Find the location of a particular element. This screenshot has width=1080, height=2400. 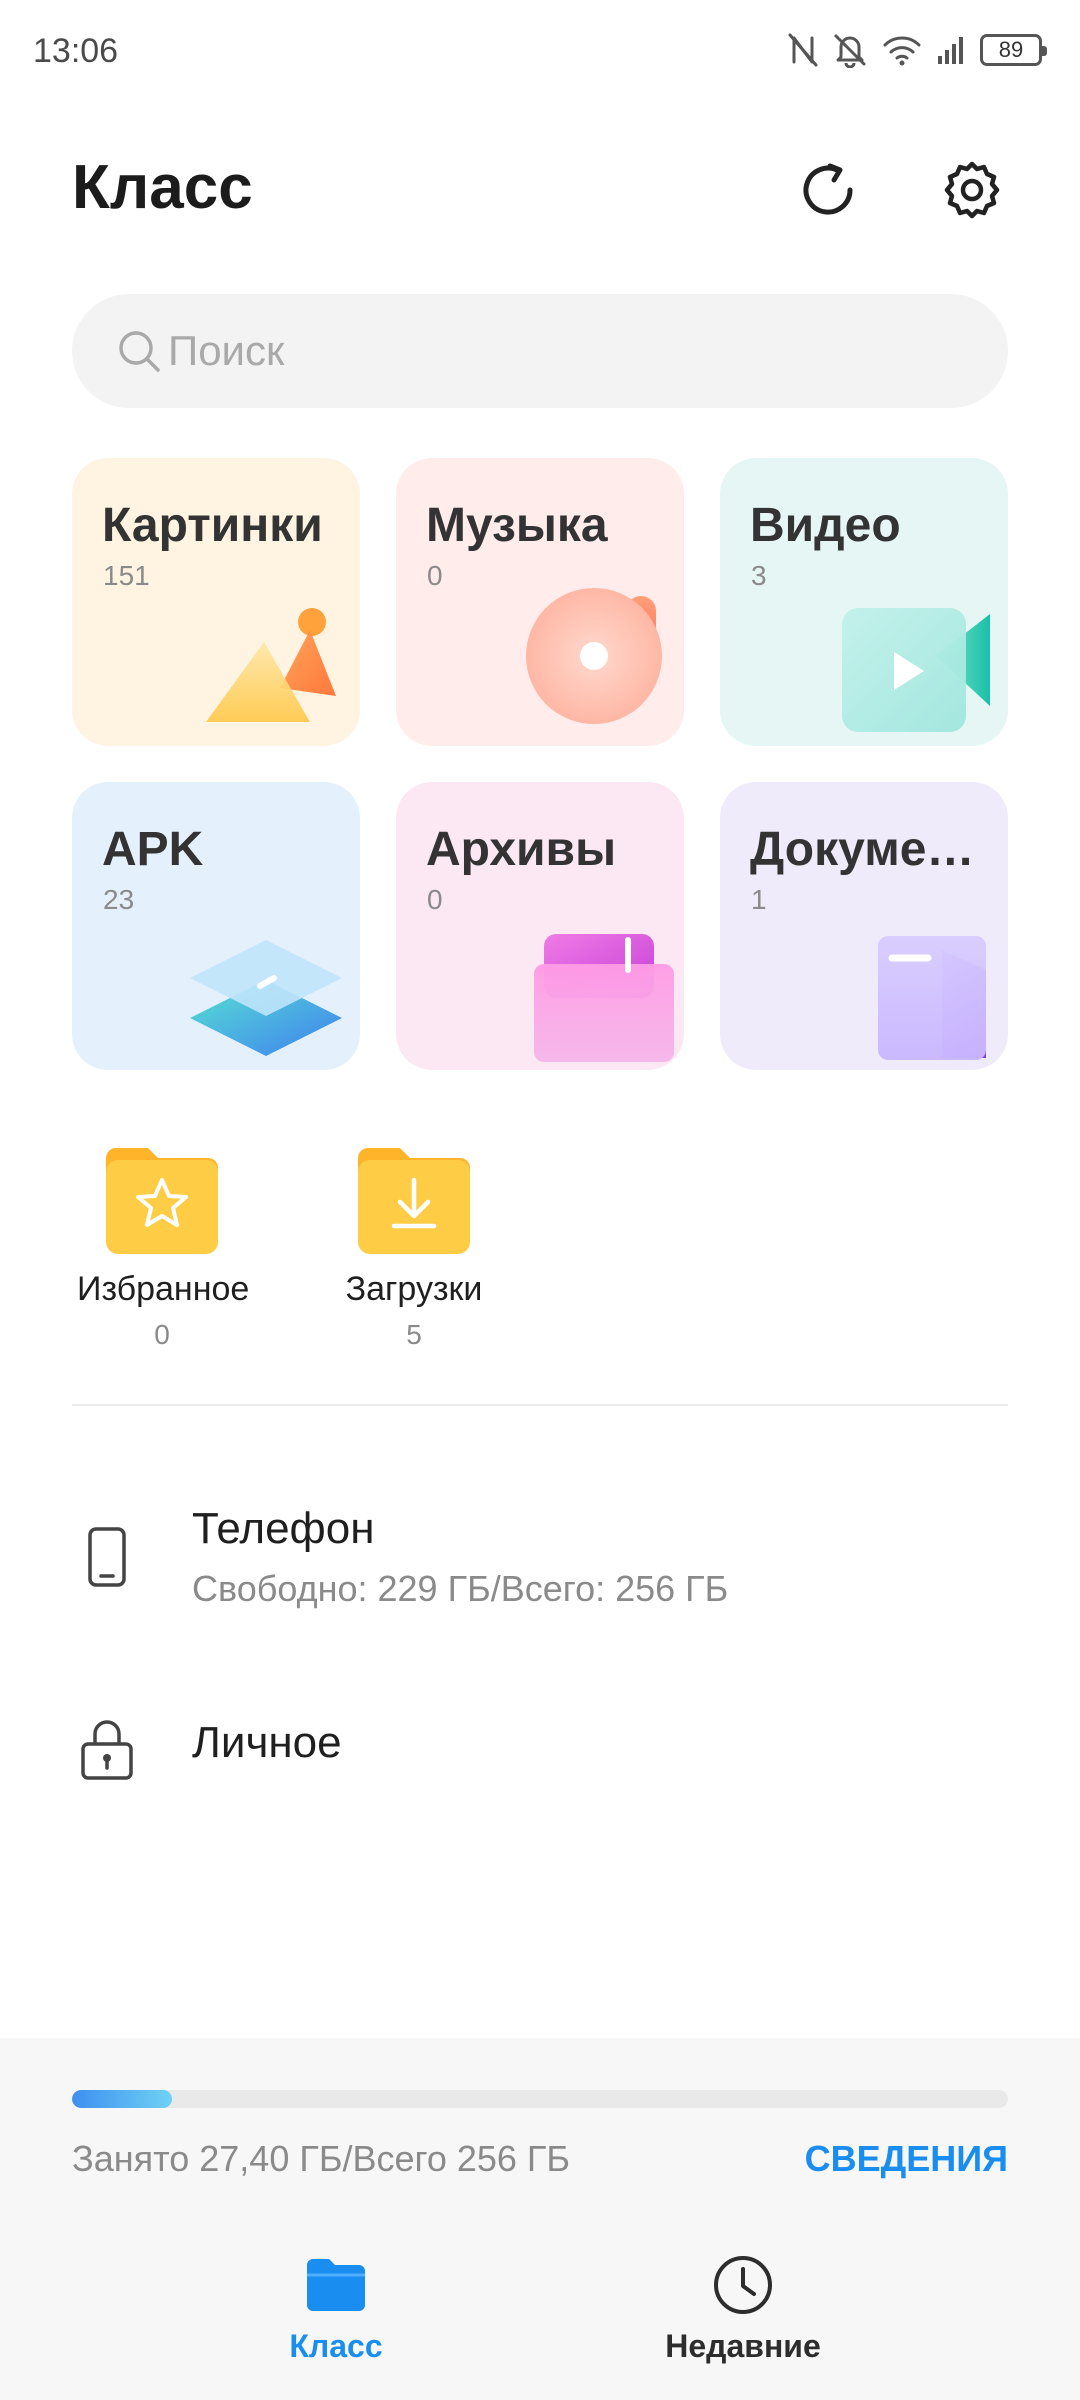

document-icon is located at coordinates (932, 998).